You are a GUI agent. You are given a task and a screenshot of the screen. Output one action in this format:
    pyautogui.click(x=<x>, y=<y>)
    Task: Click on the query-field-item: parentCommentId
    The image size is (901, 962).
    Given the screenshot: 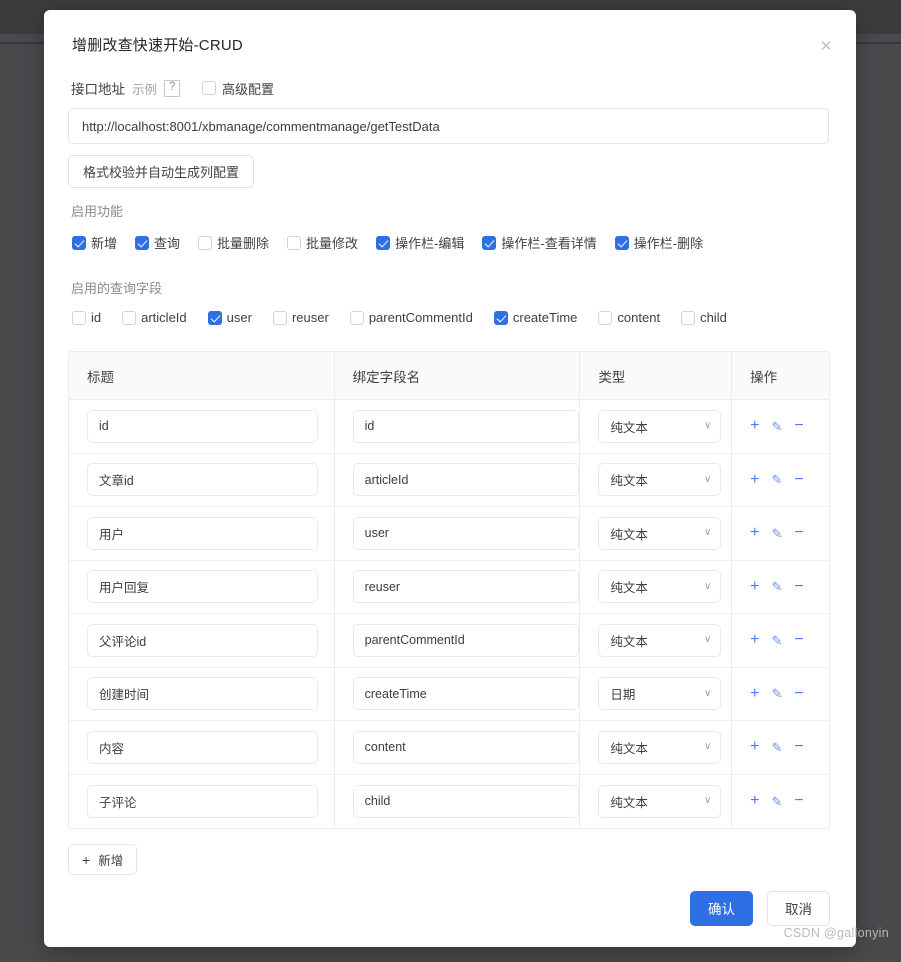 What is the action you would take?
    pyautogui.click(x=411, y=317)
    